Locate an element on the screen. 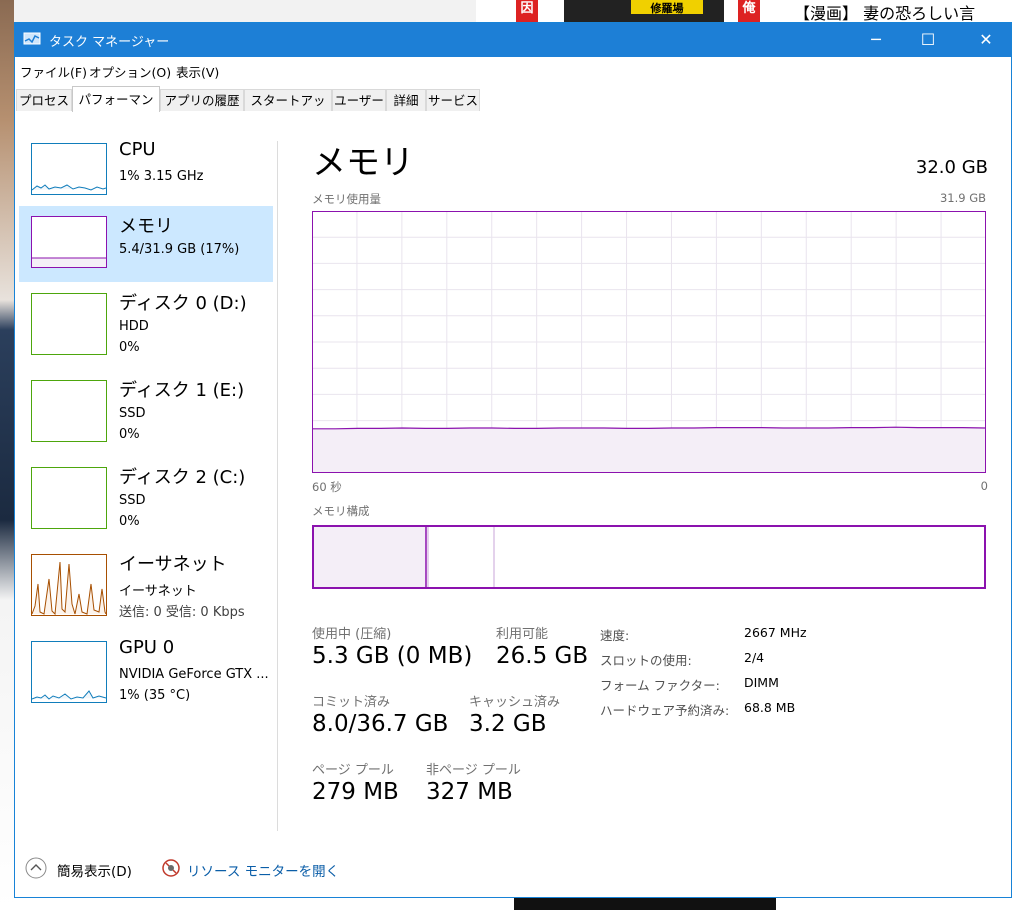 The width and height of the screenshot is (1024, 910). graph-axis-left: 60 秒 is located at coordinates (327, 487).